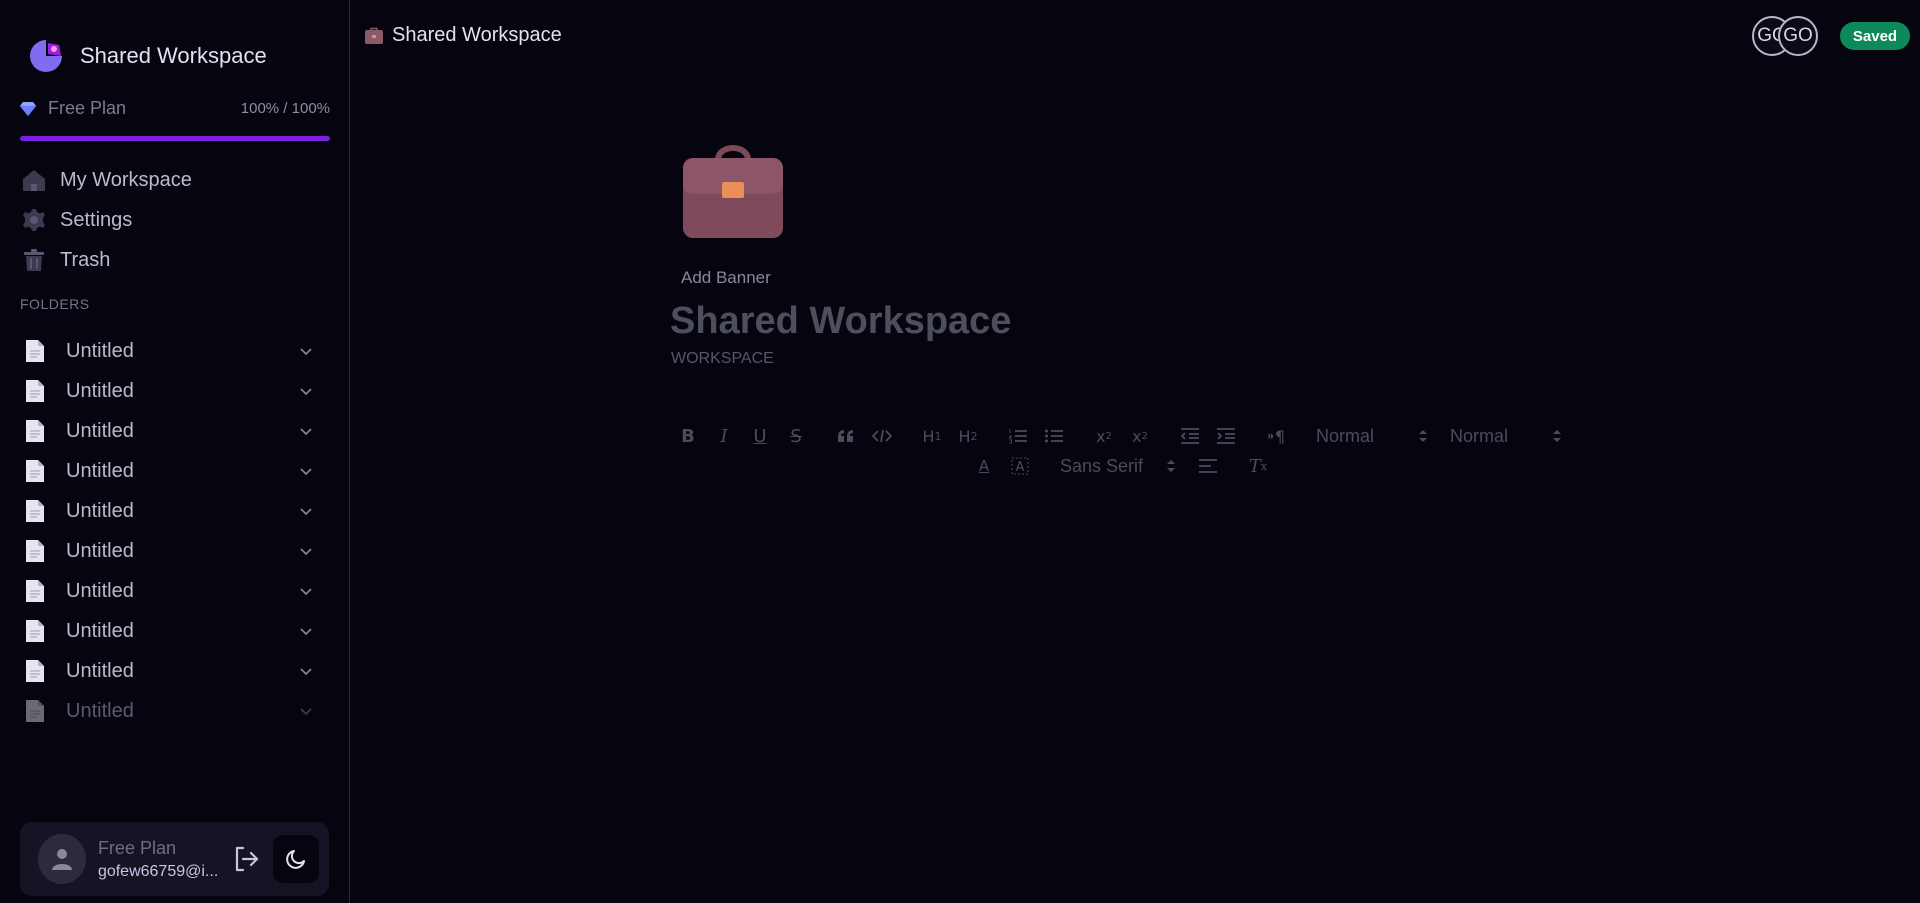 This screenshot has width=1920, height=903. What do you see at coordinates (882, 436) in the screenshot?
I see `code-block-button` at bounding box center [882, 436].